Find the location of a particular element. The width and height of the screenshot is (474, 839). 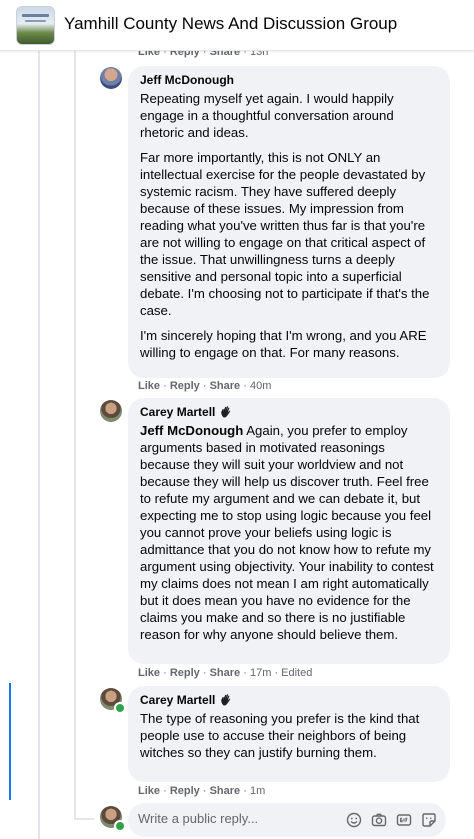

emoji-icon is located at coordinates (354, 820).